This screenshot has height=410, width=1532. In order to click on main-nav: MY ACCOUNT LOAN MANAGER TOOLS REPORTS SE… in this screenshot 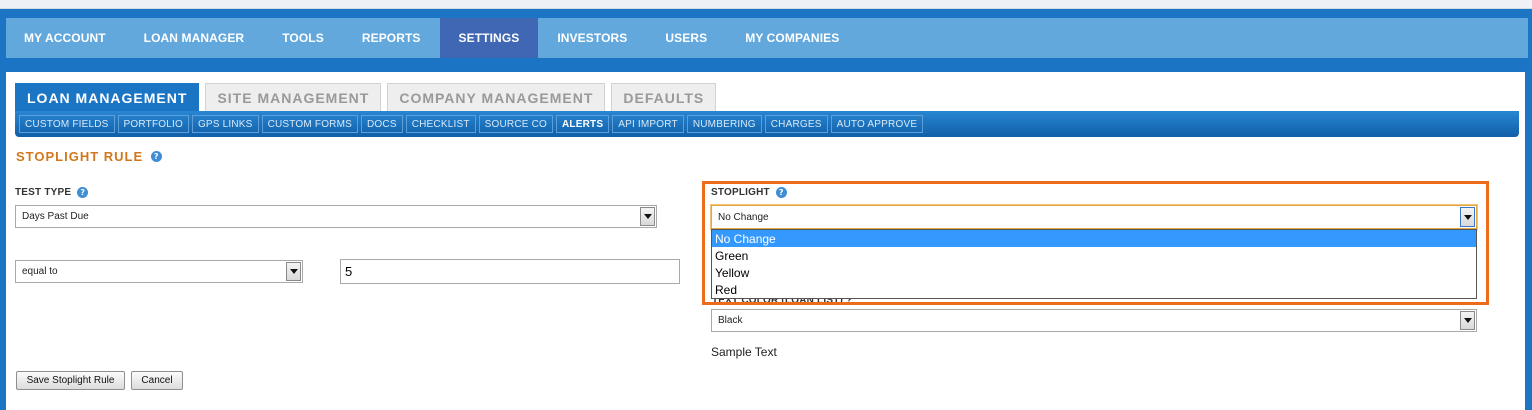, I will do `click(767, 38)`.